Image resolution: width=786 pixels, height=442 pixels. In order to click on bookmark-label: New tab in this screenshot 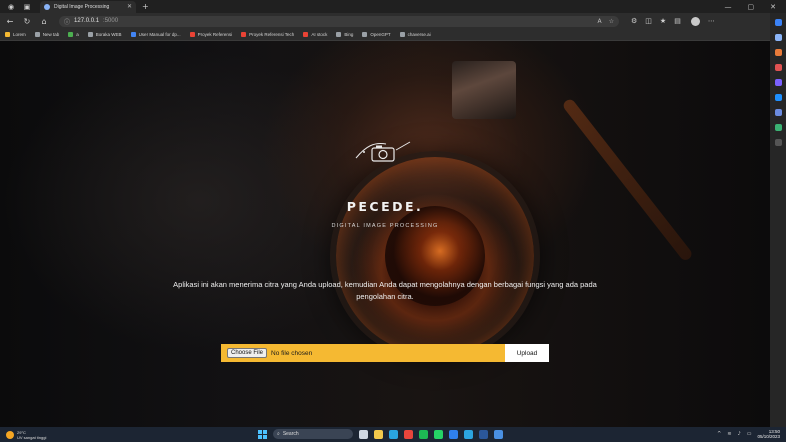, I will do `click(51, 34)`.